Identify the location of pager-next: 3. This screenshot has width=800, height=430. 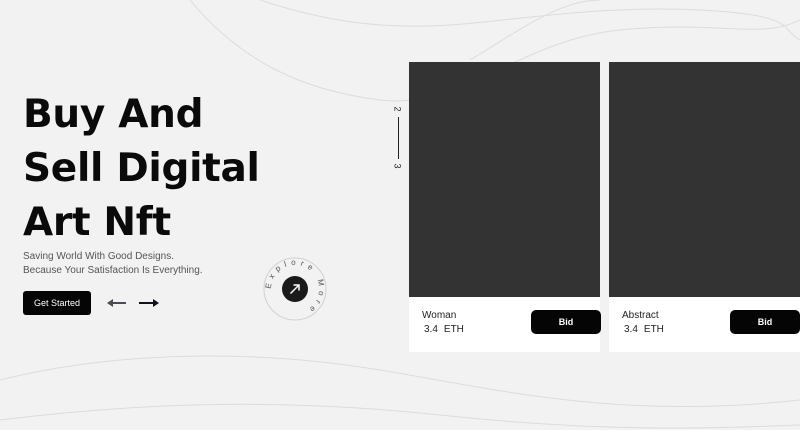
(397, 166).